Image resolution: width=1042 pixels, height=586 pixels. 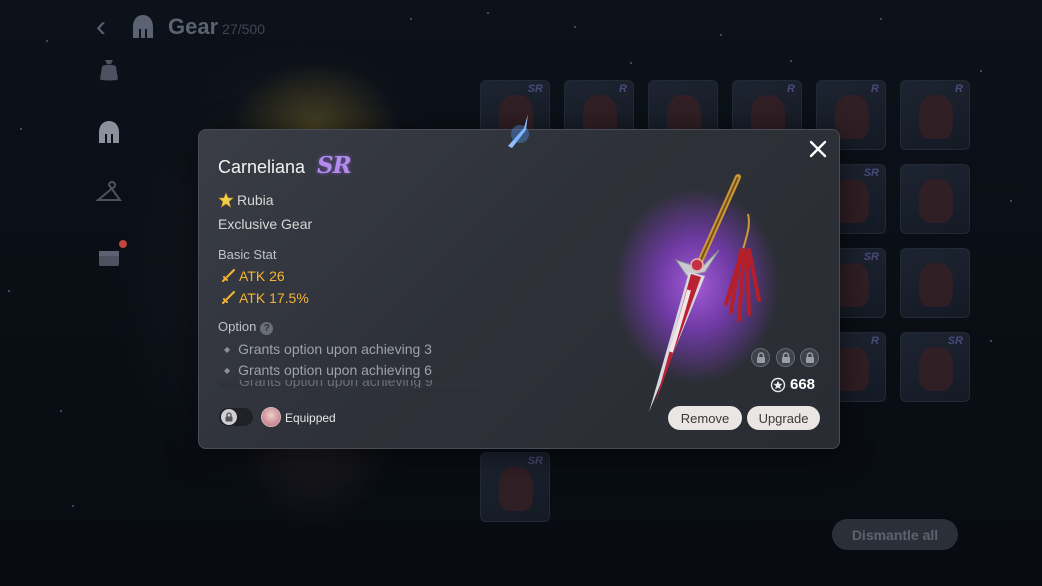 I want to click on stat-row: ATK 17.5%, so click(x=265, y=298).